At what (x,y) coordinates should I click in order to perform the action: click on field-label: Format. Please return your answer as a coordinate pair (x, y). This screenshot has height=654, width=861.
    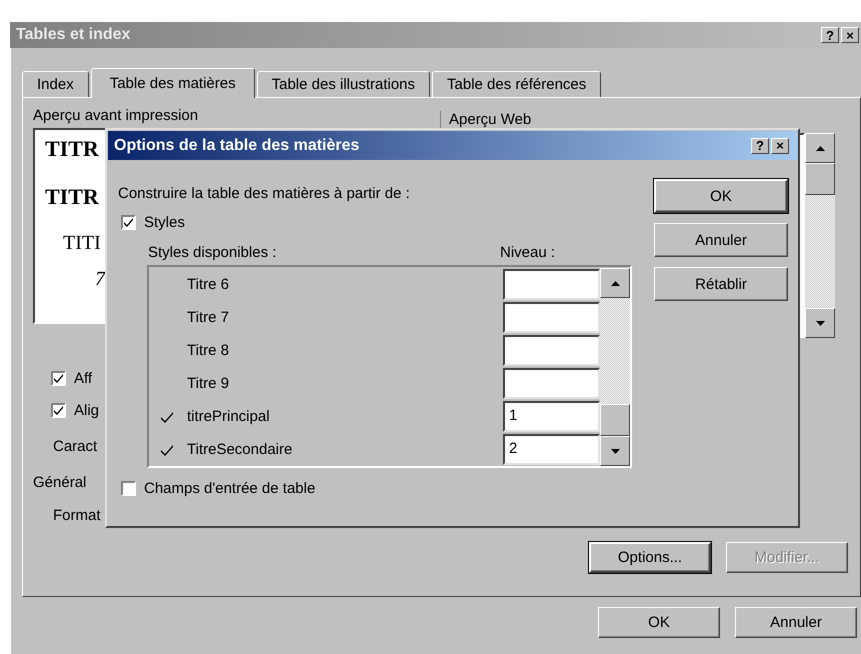
    Looking at the image, I should click on (77, 515).